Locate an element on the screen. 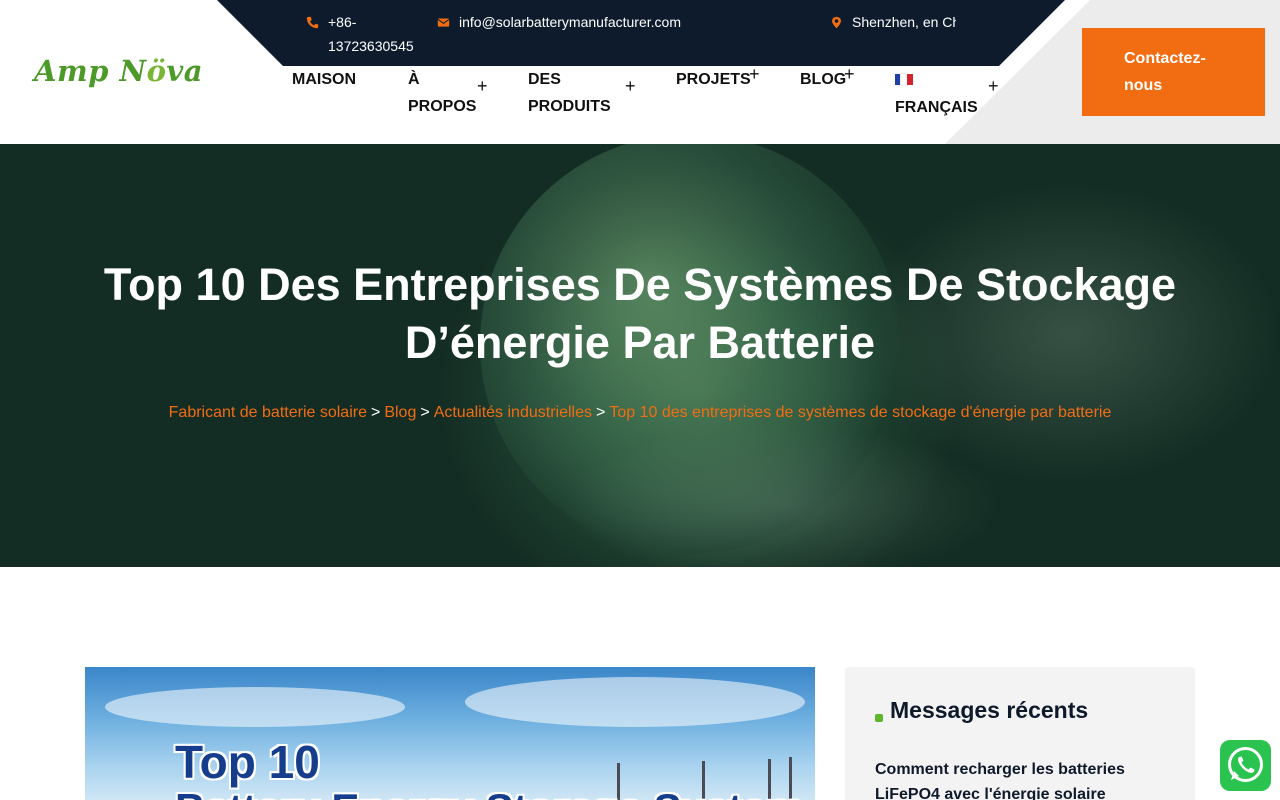 The image size is (1280, 800). phone-icon is located at coordinates (317, 34).